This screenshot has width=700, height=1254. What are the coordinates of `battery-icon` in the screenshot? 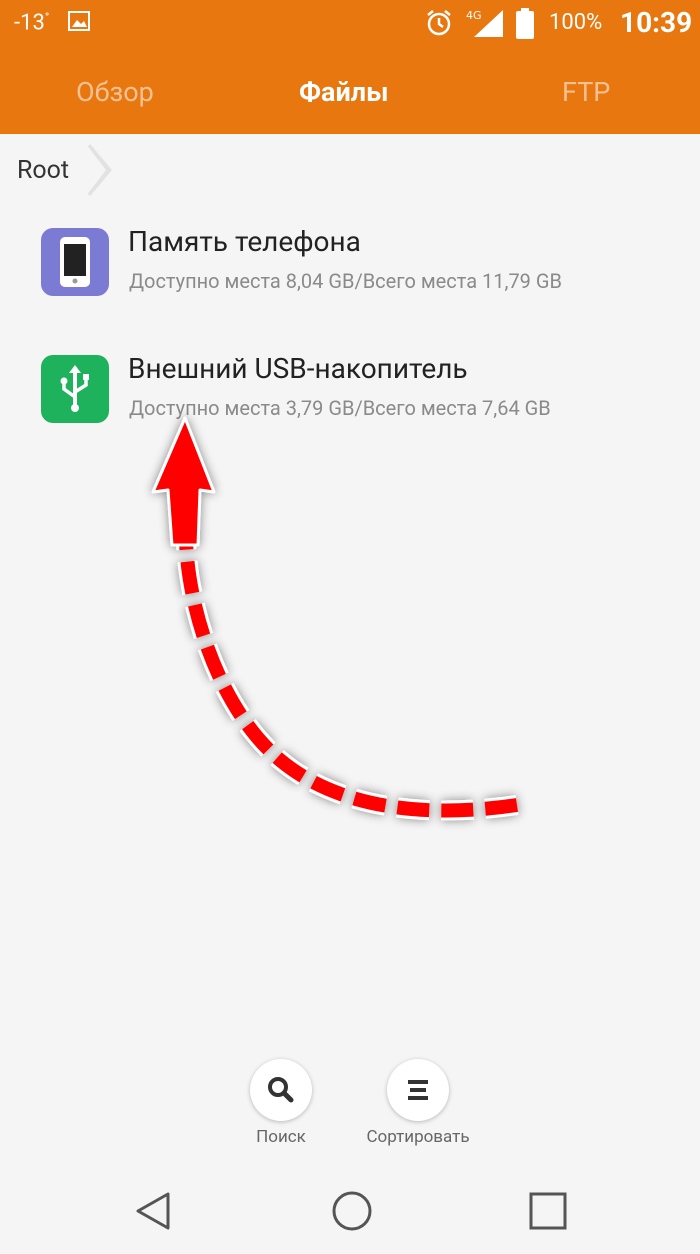 It's located at (525, 23).